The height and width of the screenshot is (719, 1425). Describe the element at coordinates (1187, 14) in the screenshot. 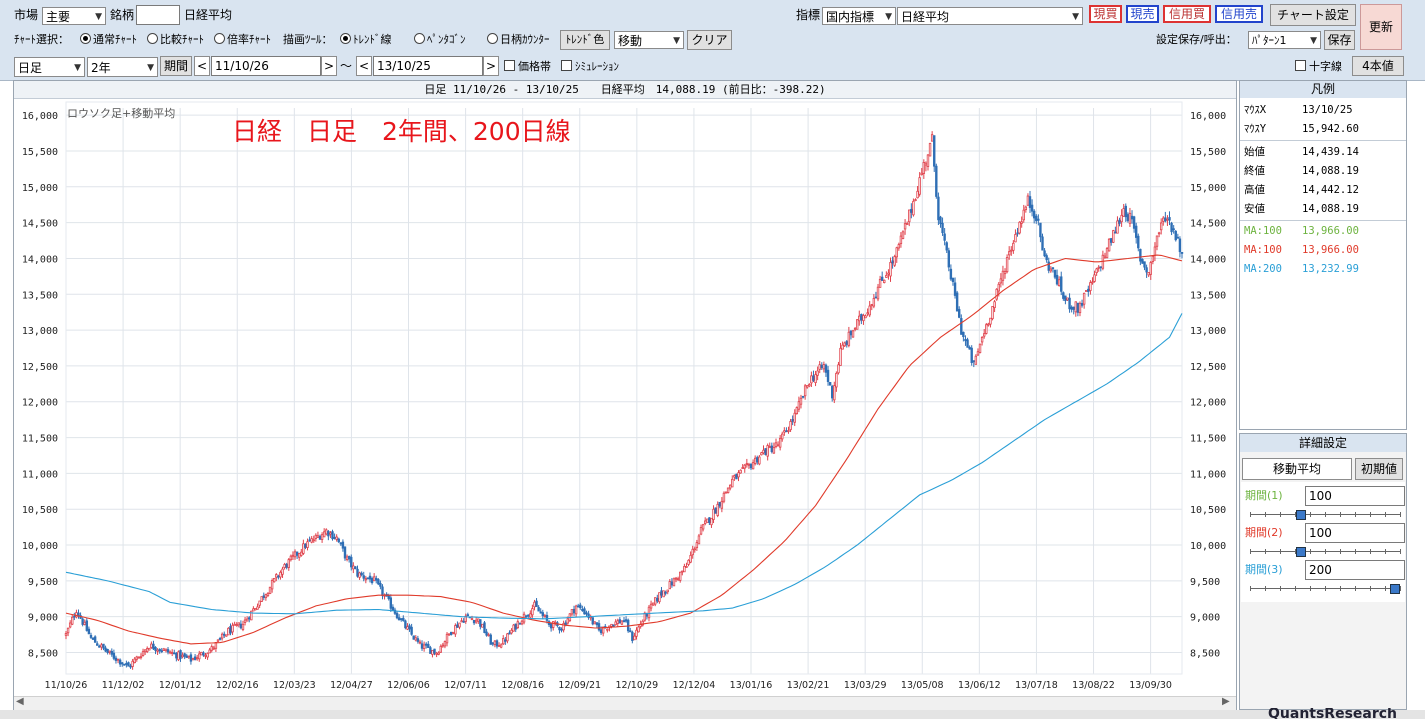

I see `margin-buy-button: 信用買` at that location.